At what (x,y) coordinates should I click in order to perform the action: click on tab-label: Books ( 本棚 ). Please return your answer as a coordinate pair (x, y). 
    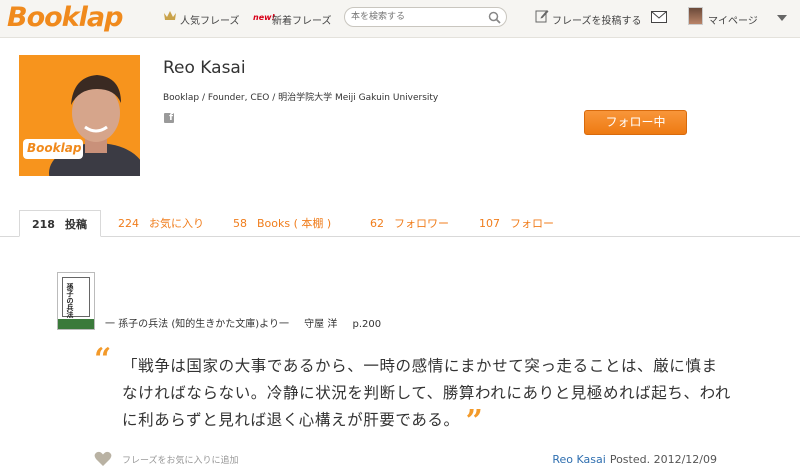
    Looking at the image, I should click on (294, 223).